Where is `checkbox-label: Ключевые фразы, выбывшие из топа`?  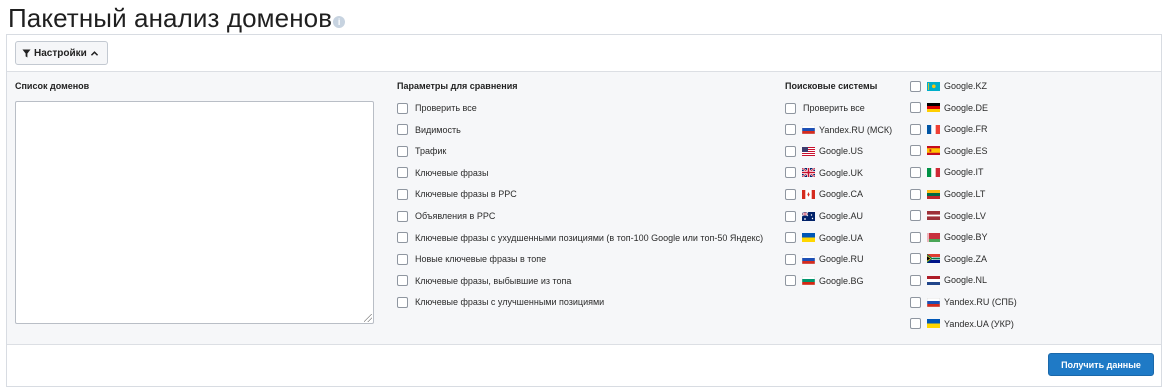 checkbox-label: Ключевые фразы, выбывшие из топа is located at coordinates (493, 280).